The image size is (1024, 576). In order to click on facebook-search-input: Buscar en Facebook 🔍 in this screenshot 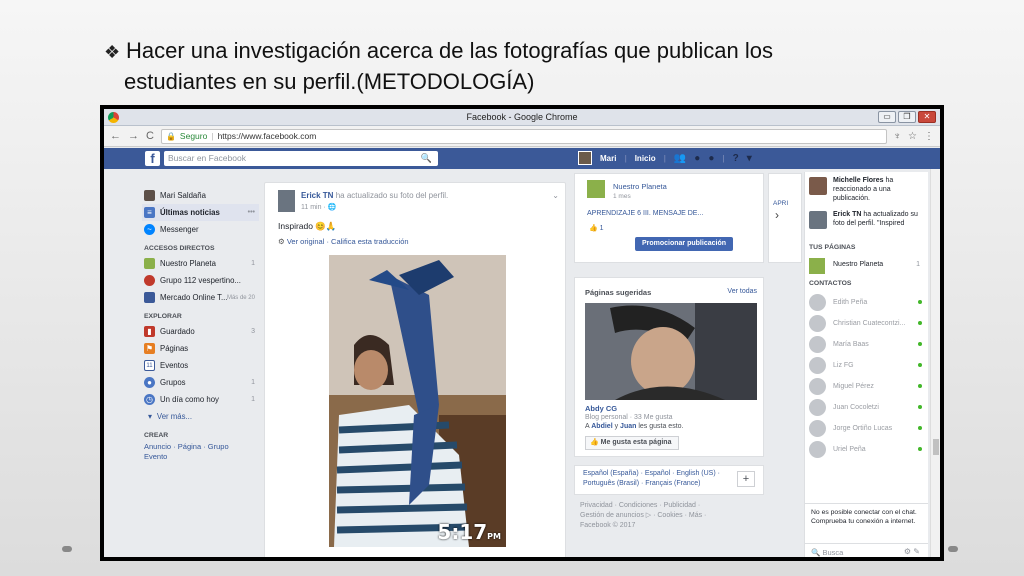, I will do `click(301, 158)`.